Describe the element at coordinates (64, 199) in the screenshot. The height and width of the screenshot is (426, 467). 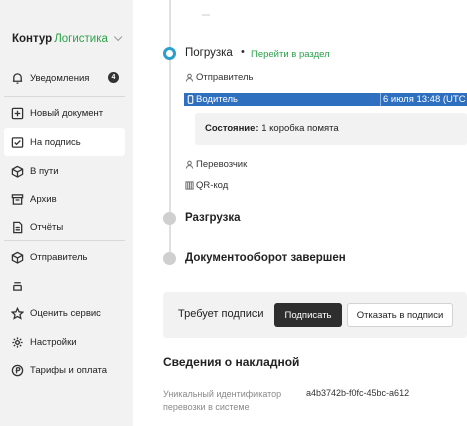
I see `sidebar-item-archive: Архив` at that location.